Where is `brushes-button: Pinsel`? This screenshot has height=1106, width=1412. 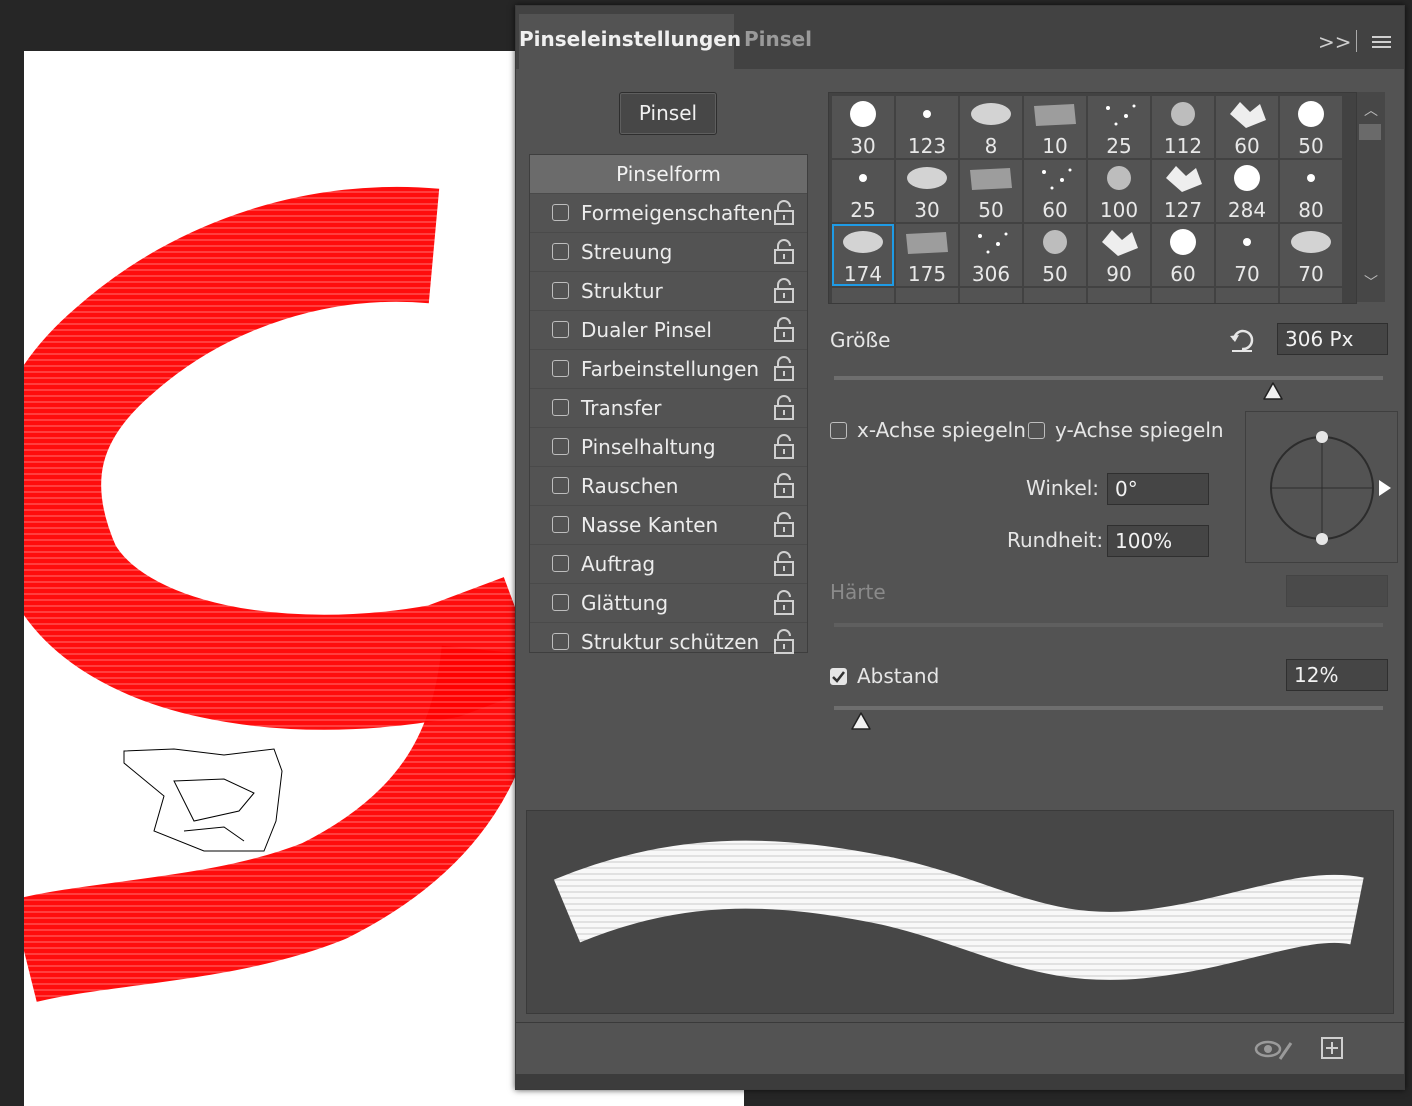
brushes-button: Pinsel is located at coordinates (668, 113).